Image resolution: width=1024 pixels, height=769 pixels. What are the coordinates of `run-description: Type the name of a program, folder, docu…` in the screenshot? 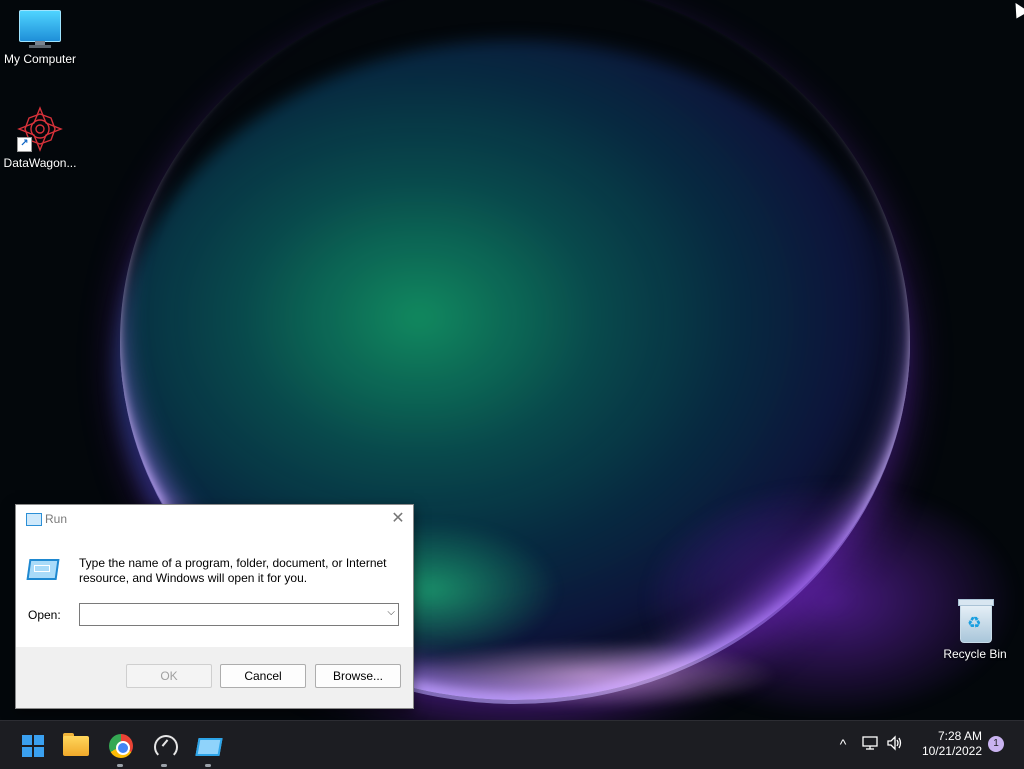 It's located at (233, 570).